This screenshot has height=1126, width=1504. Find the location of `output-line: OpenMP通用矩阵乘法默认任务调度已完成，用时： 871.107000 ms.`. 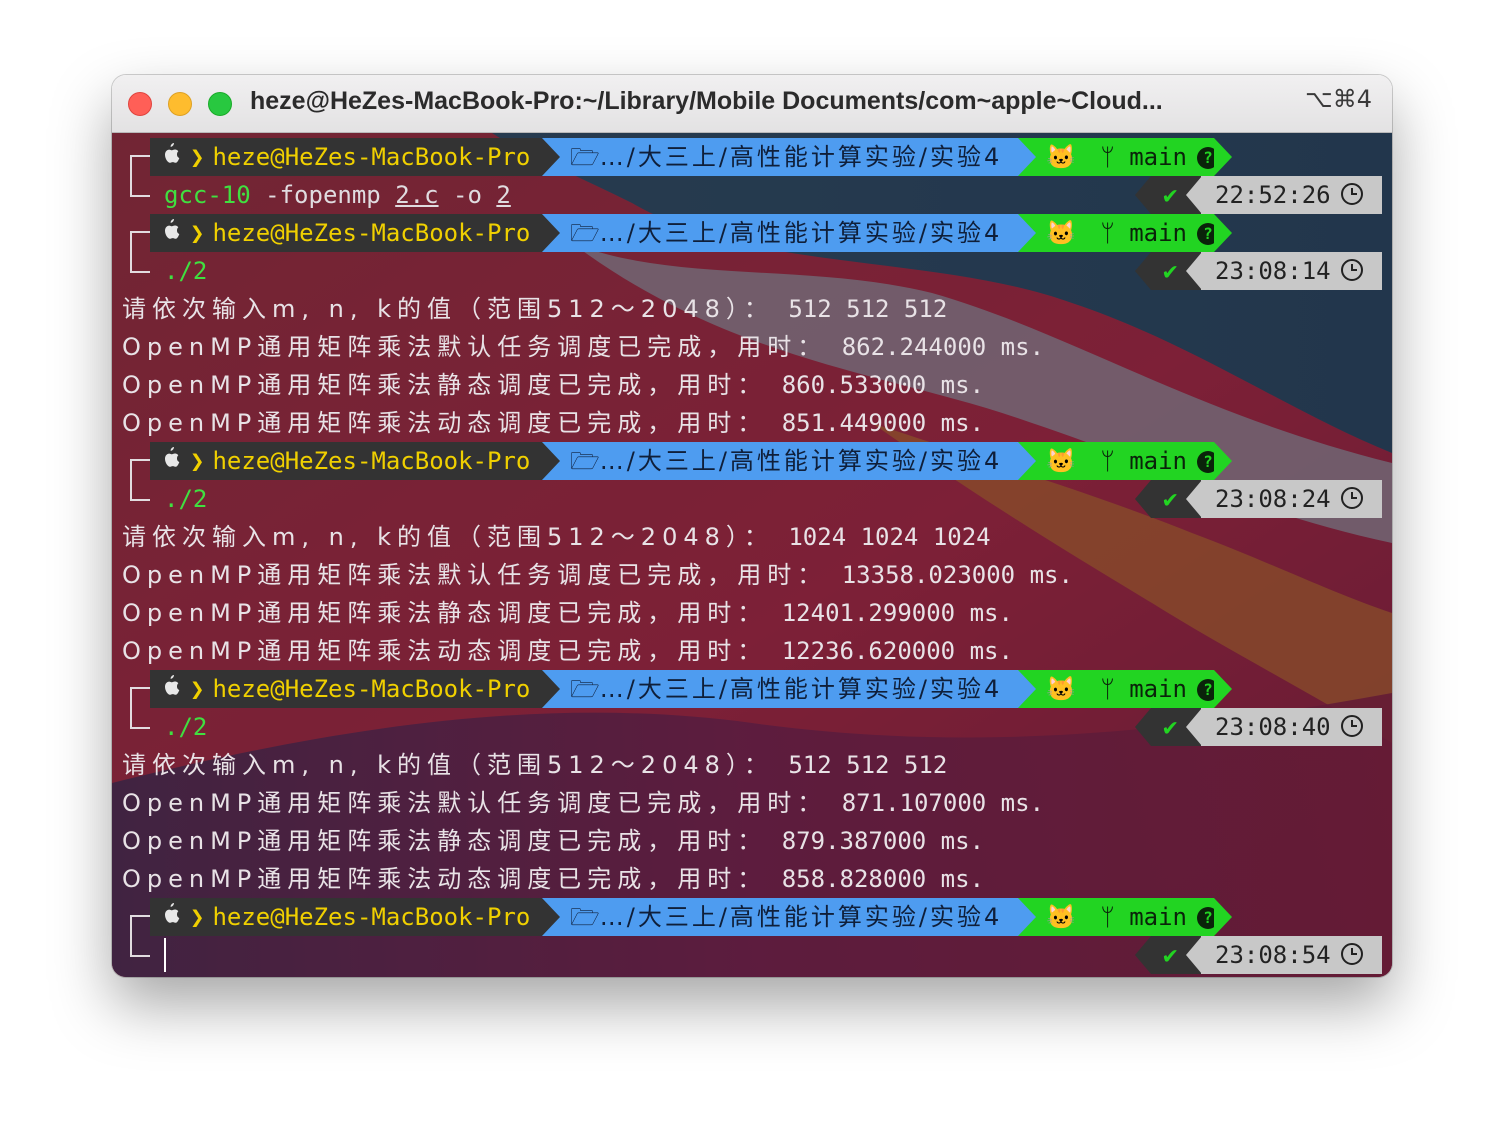

output-line: OpenMP通用矩阵乘法默认任务调度已完成，用时： 871.107000 ms. is located at coordinates (757, 803).